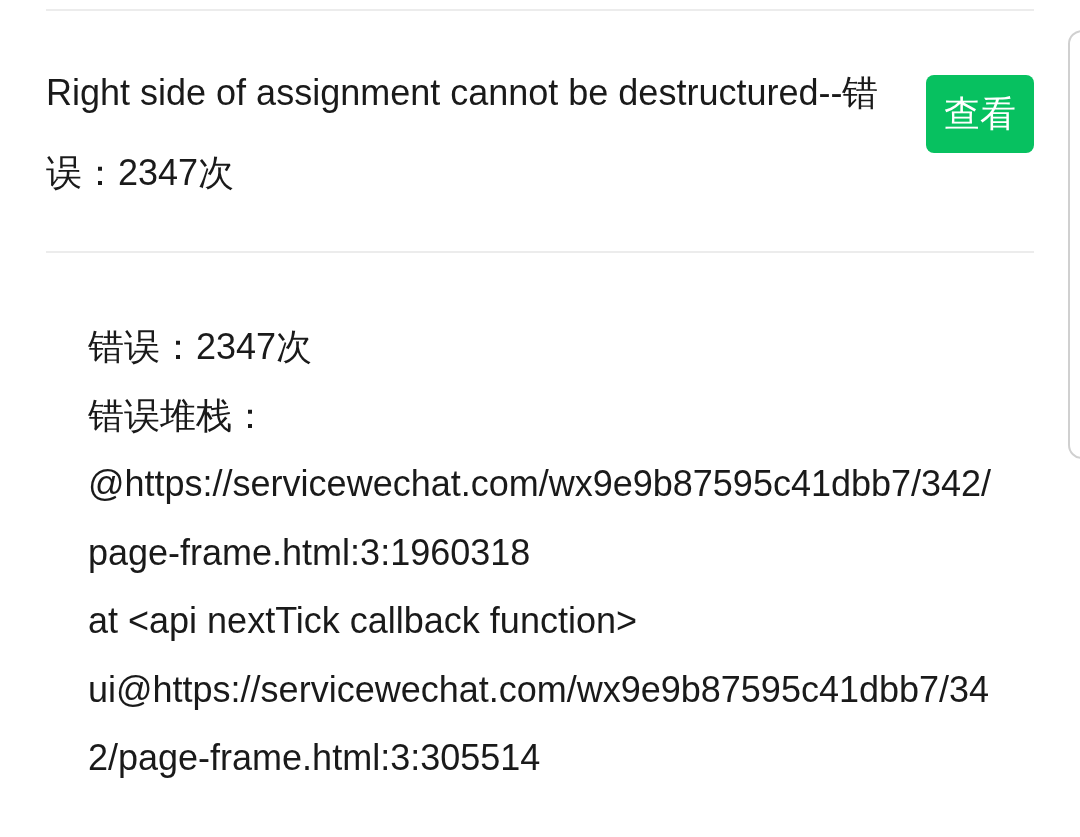 This screenshot has height=837, width=1080. I want to click on detail-line: 错误堆栈：, so click(178, 415).